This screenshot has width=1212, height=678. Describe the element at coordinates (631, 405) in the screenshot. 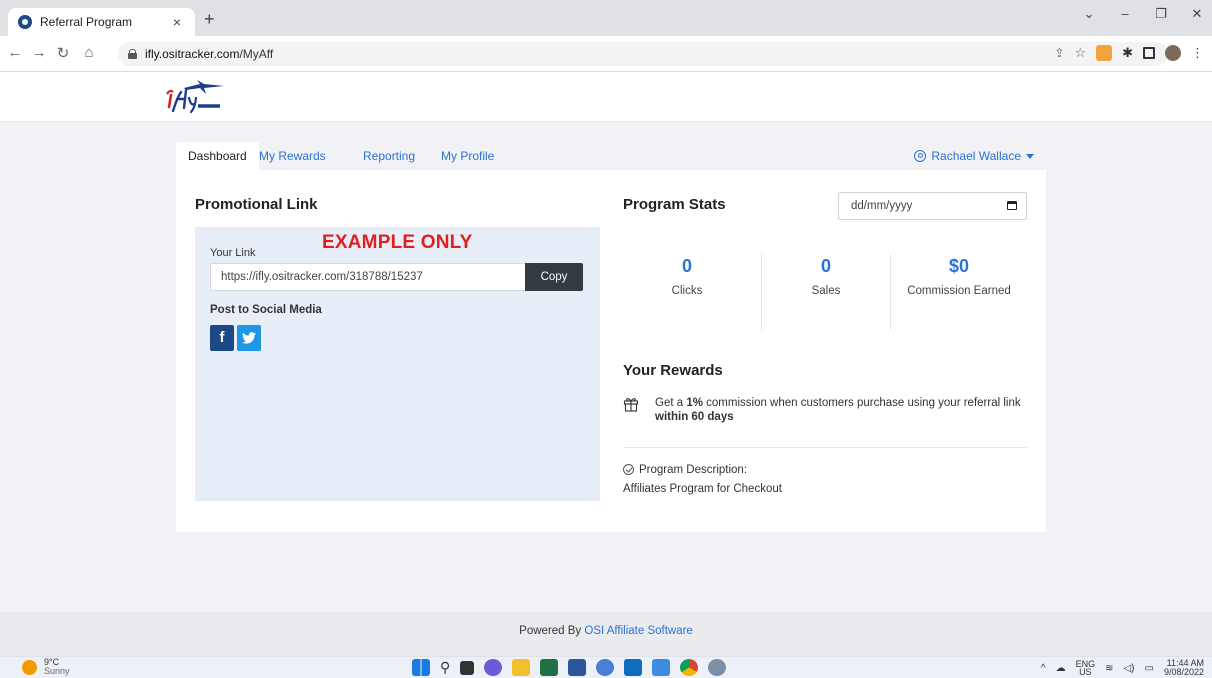

I see `gift-icon` at that location.